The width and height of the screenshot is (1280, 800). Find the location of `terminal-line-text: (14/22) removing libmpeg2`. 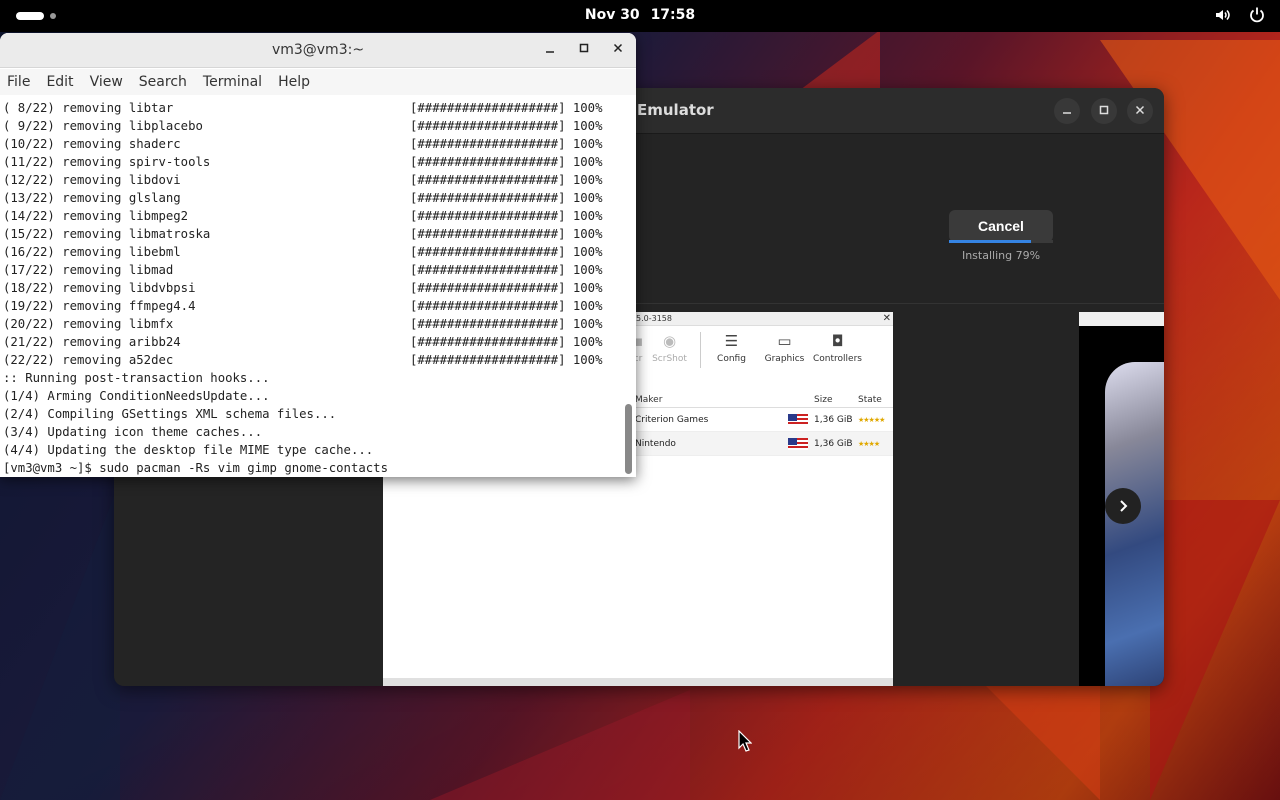

terminal-line-text: (14/22) removing libmpeg2 is located at coordinates (96, 216).